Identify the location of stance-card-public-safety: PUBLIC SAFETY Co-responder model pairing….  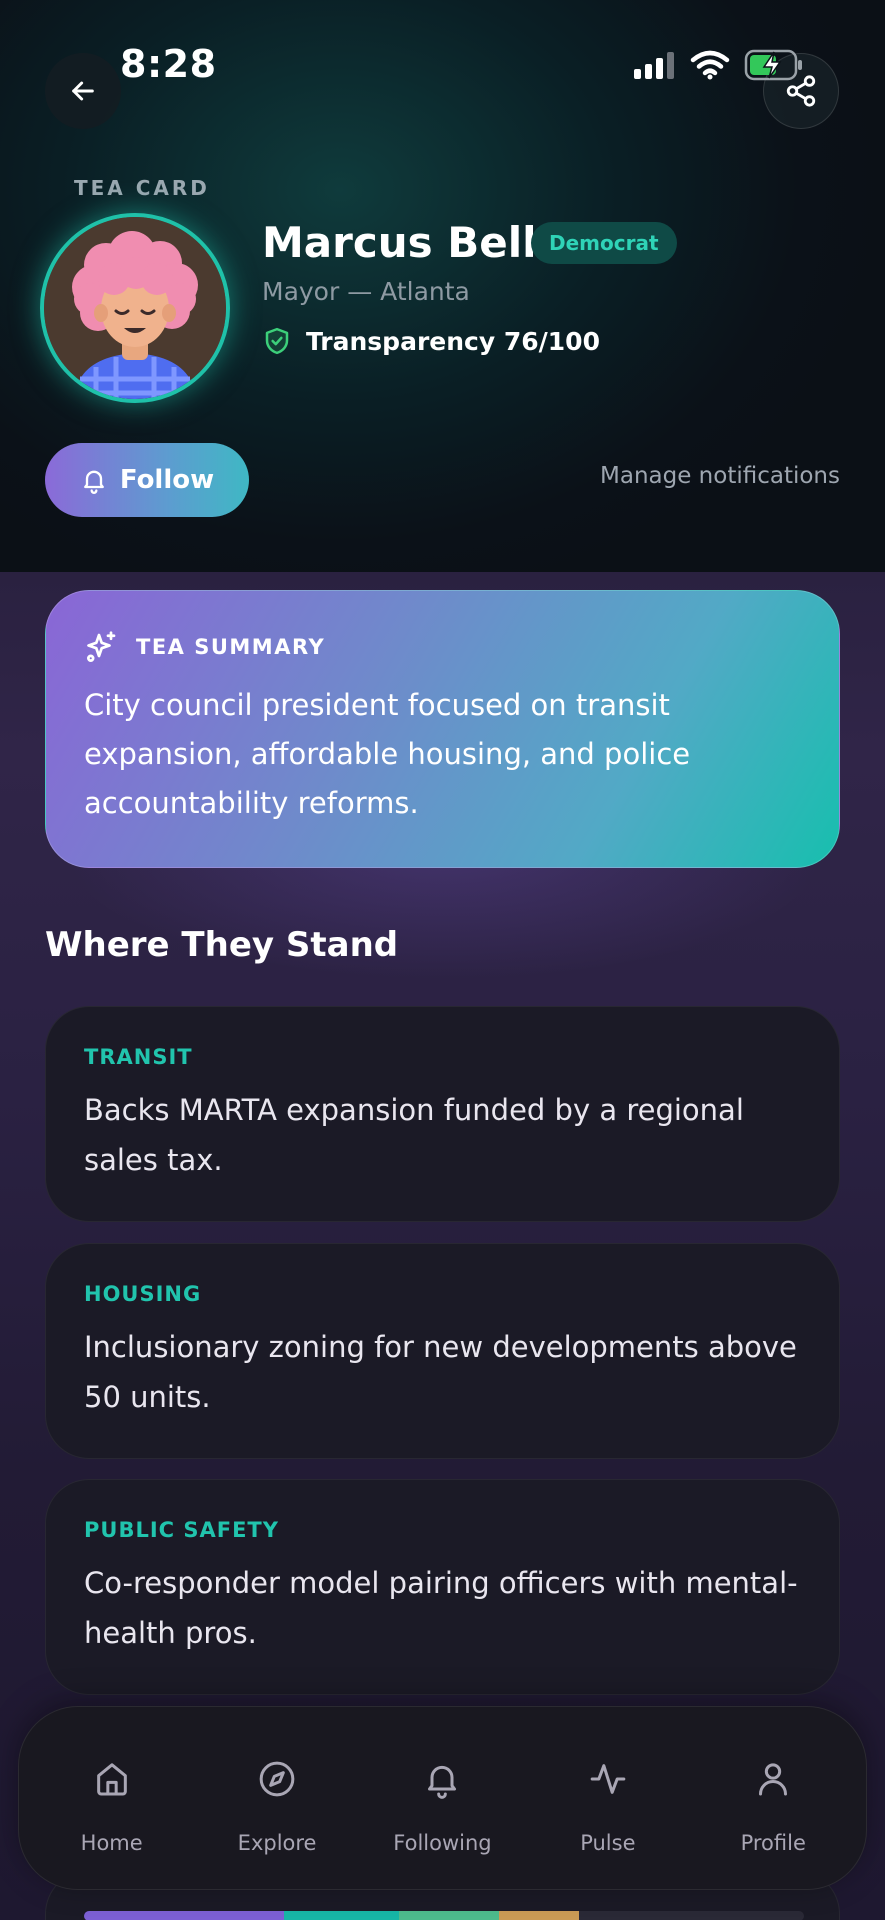
(442, 1587).